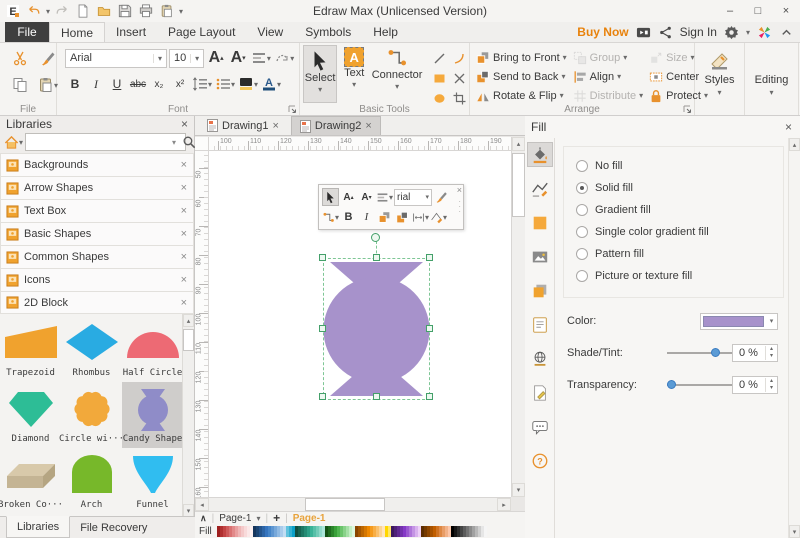  Describe the element at coordinates (38, 527) in the screenshot. I see `bottom-tab-libraries: Libraries` at that location.